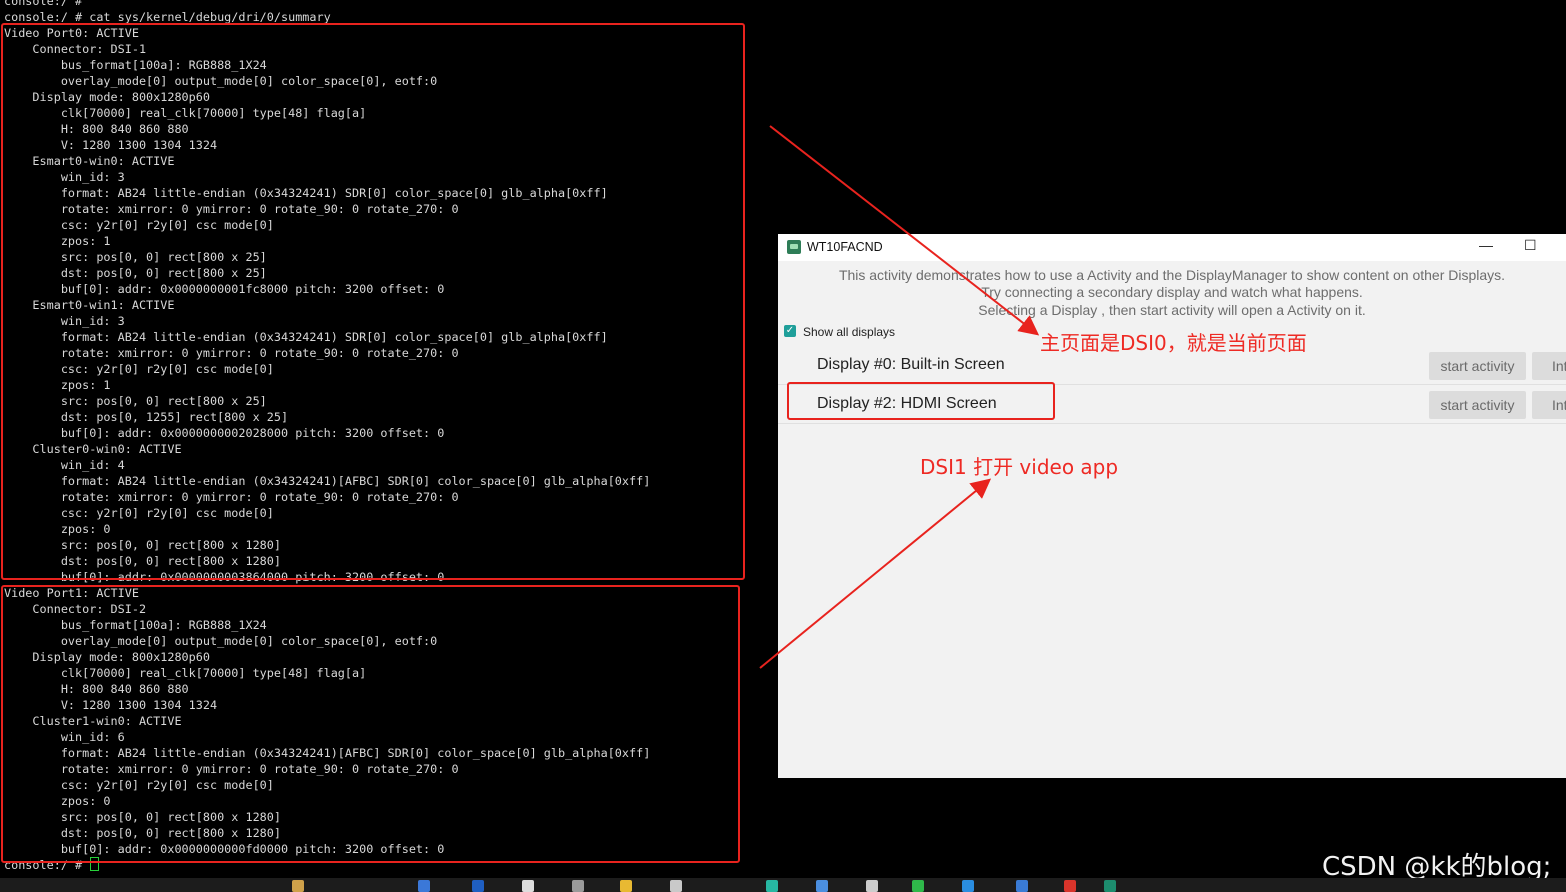 The image size is (1566, 892). What do you see at coordinates (875, 573) in the screenshot?
I see `arrow-to-dsi1-annotation` at bounding box center [875, 573].